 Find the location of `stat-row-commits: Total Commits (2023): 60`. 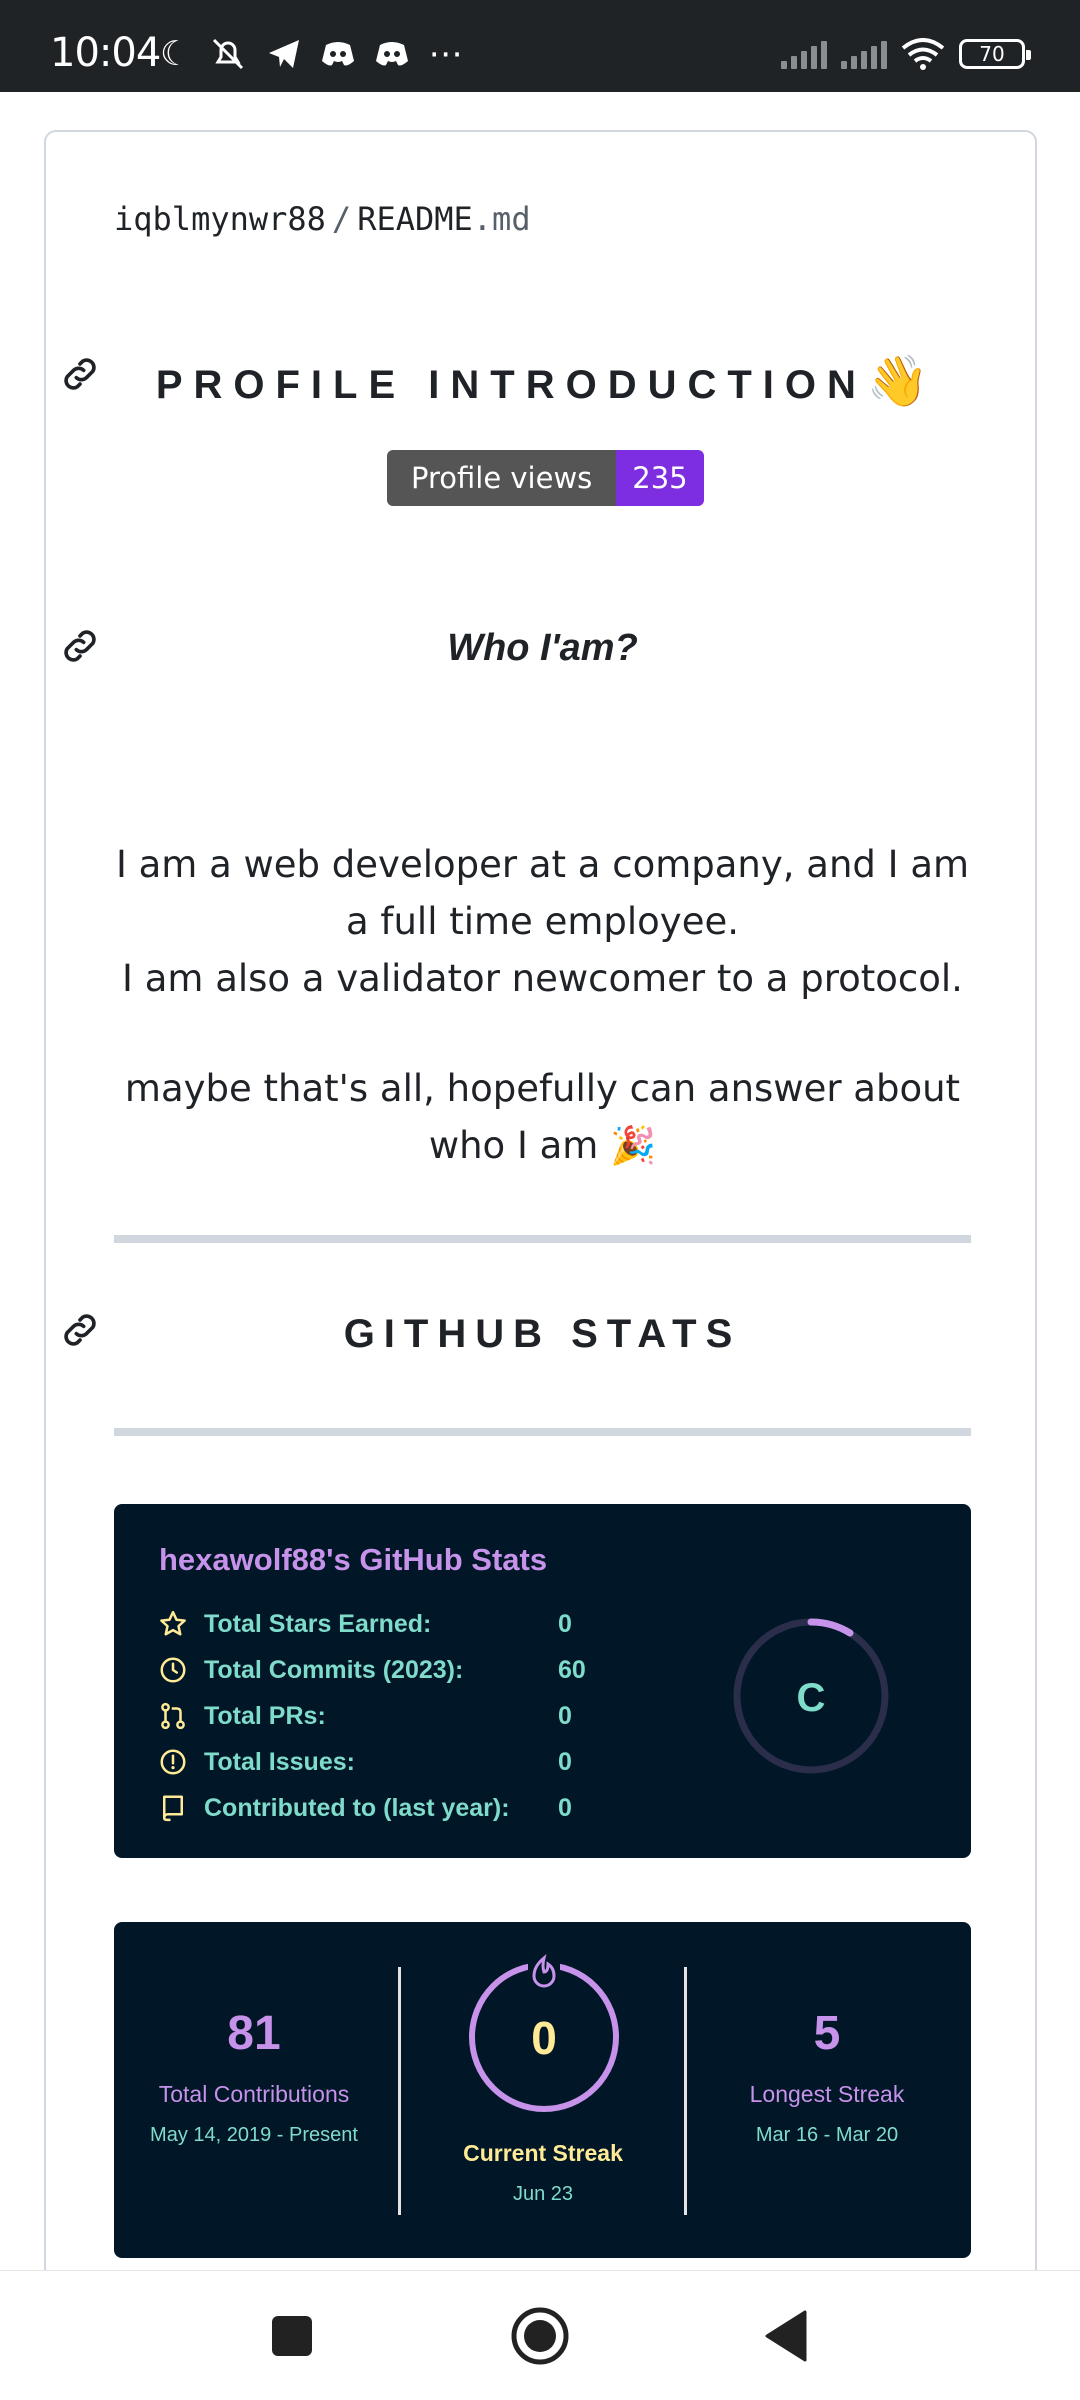

stat-row-commits: Total Commits (2023): 60 is located at coordinates (372, 1670).